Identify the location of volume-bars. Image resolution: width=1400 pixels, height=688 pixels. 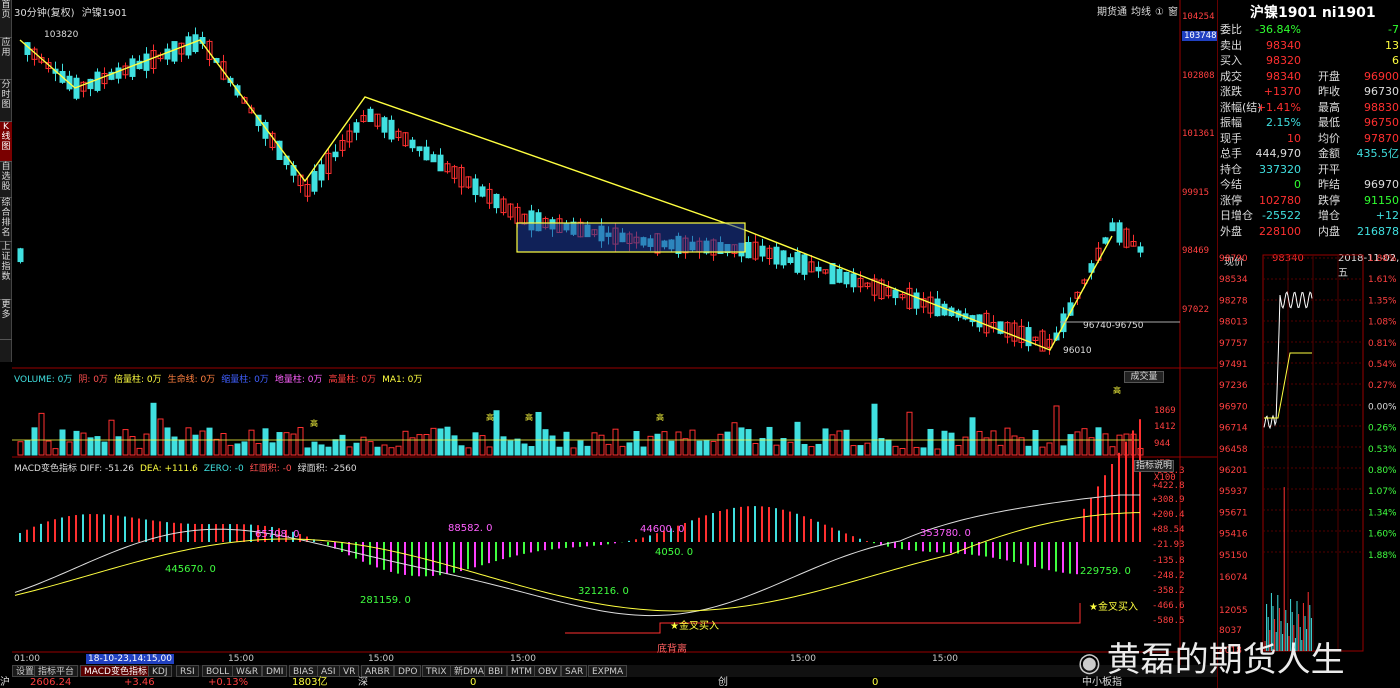
(580, 429).